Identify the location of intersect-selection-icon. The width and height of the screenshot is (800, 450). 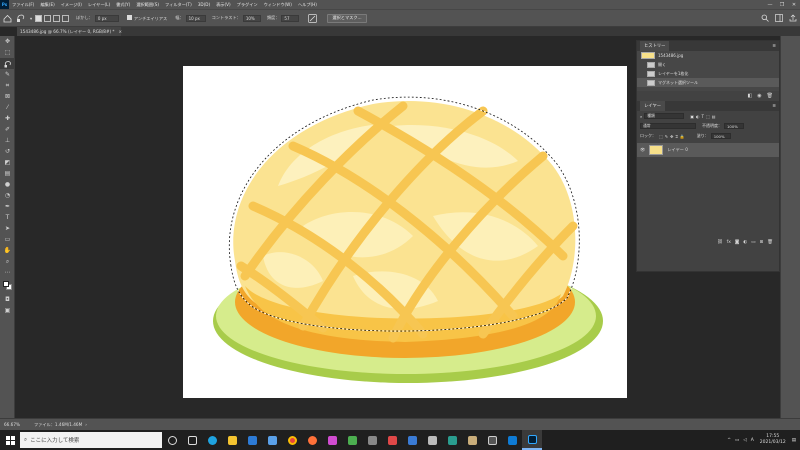
(66, 18).